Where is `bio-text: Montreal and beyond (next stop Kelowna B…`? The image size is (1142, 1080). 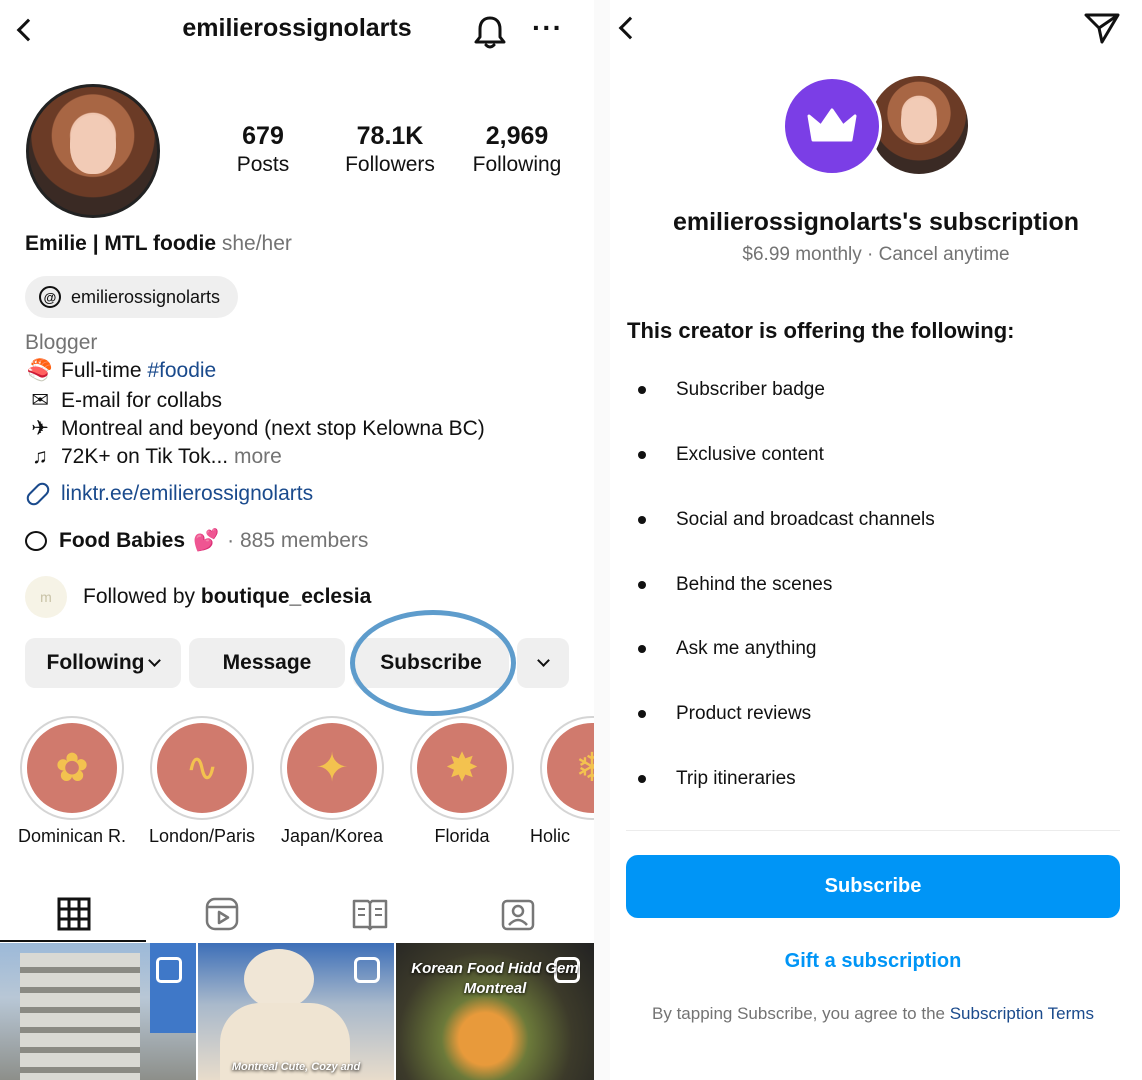 bio-text: Montreal and beyond (next stop Kelowna B… is located at coordinates (273, 428).